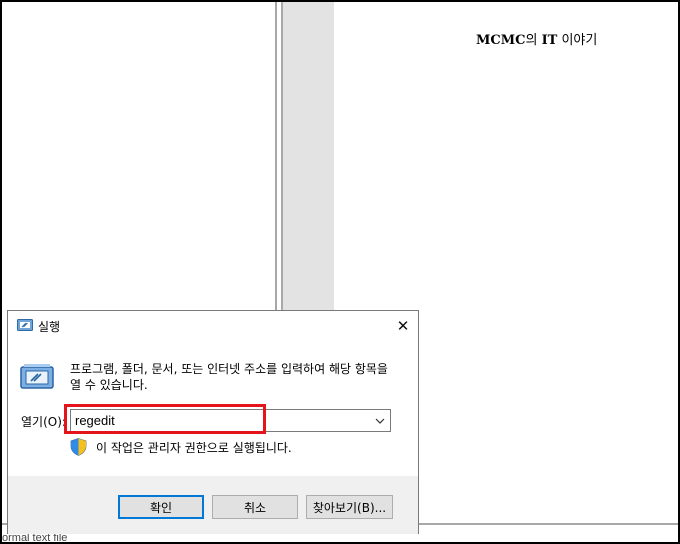 The height and width of the screenshot is (544, 680). What do you see at coordinates (78, 447) in the screenshot?
I see `shield-icon` at bounding box center [78, 447].